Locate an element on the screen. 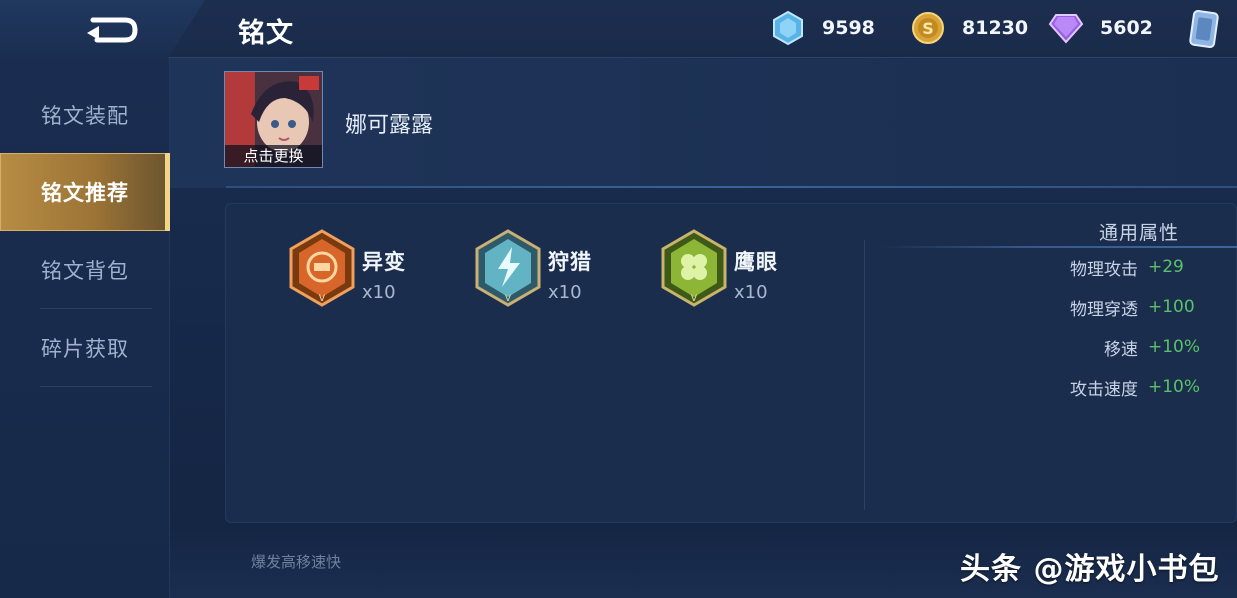  currency-gem: 5602 is located at coordinates (1100, 28).